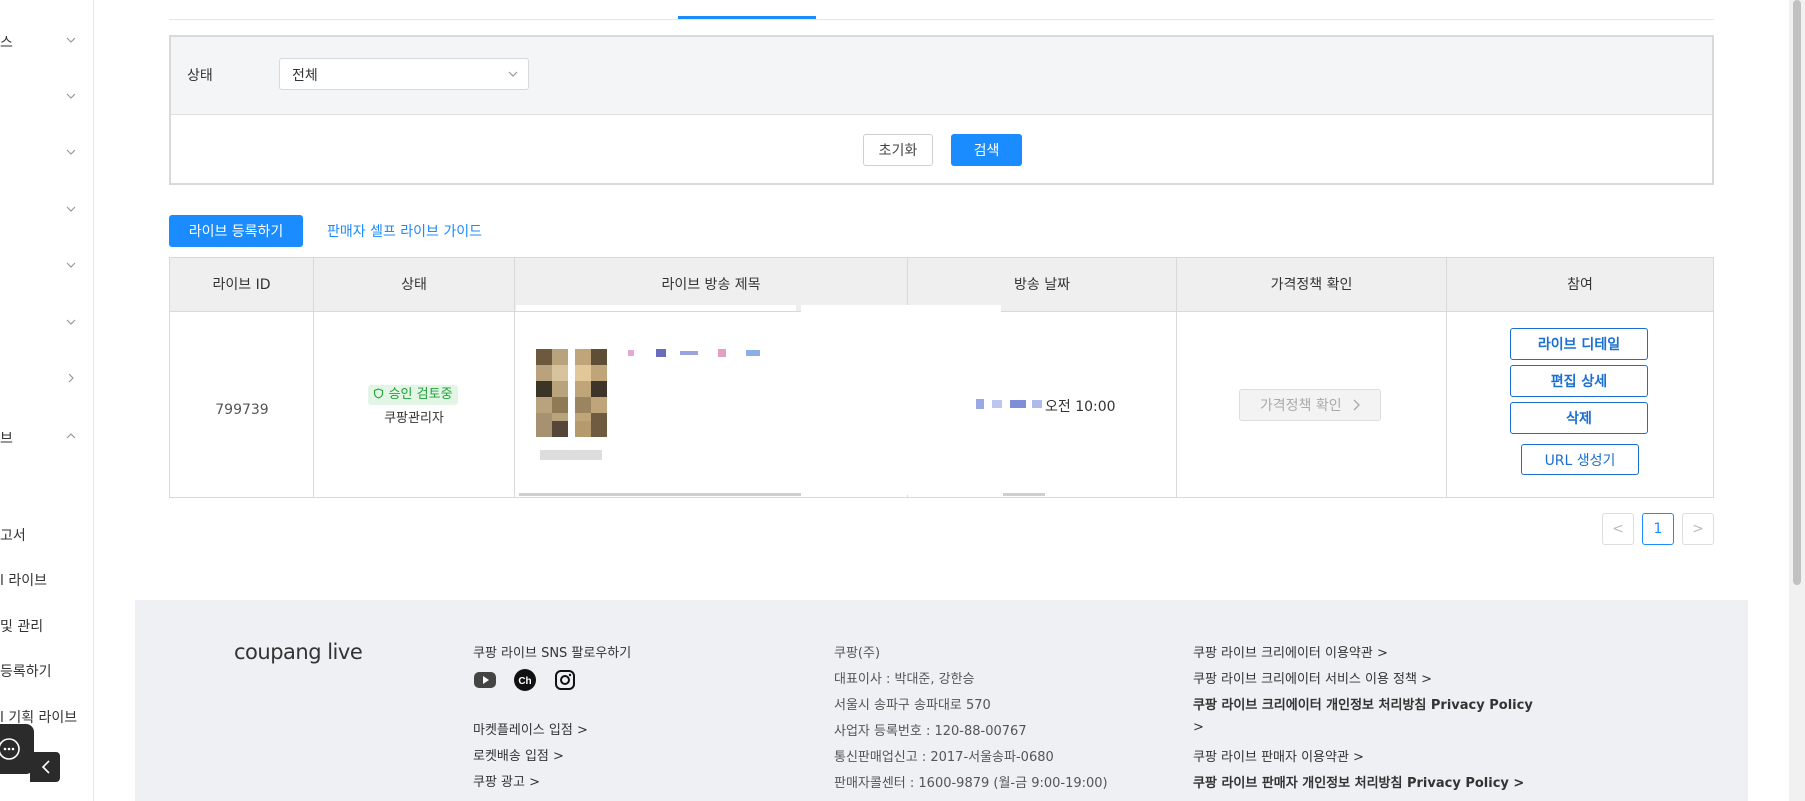  What do you see at coordinates (1358, 781) in the screenshot?
I see `footer-link: 쿠팡 라이브 판매자 개인정보 처리방침 Privacy Policy >` at bounding box center [1358, 781].